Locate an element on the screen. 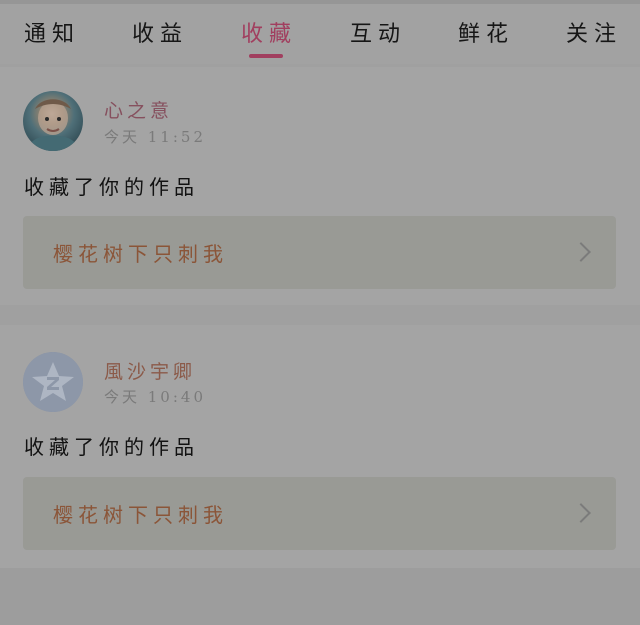 This screenshot has width=640, height=625. active-tab-indicator is located at coordinates (266, 56).